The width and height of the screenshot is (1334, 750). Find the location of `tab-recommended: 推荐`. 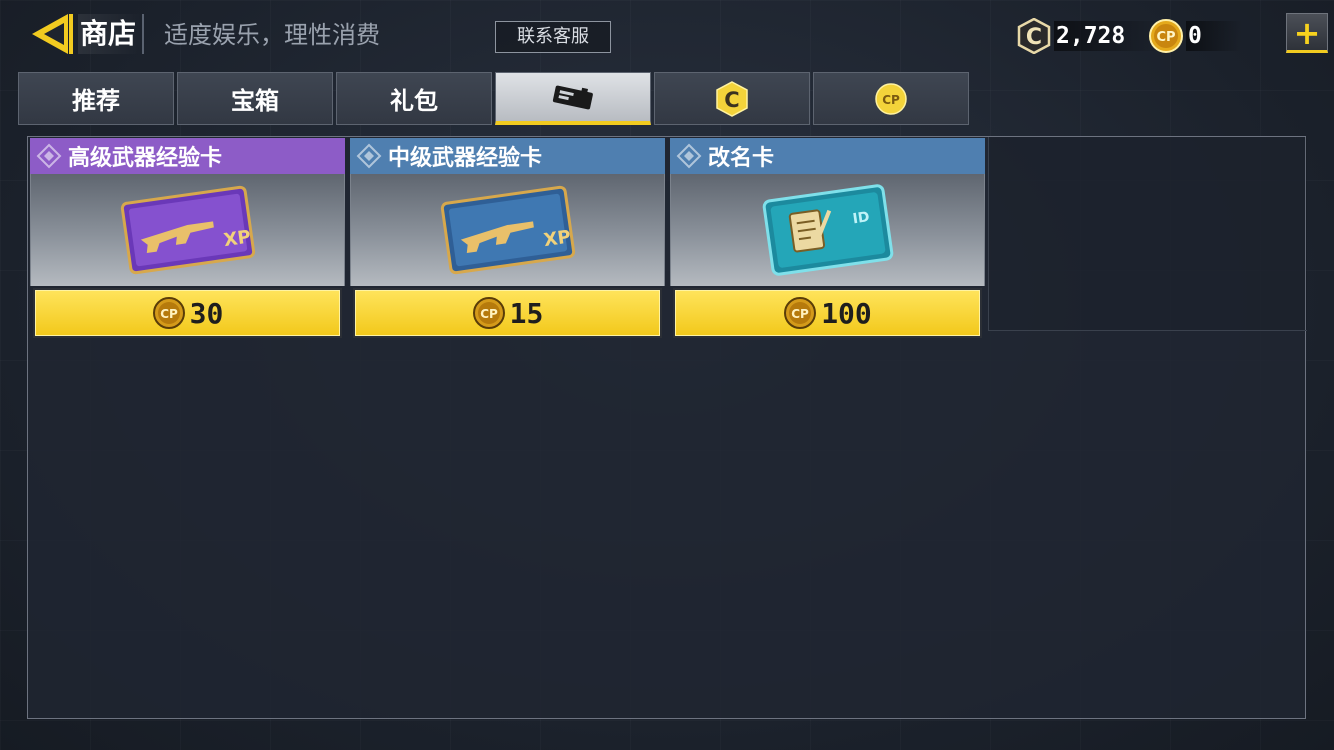

tab-recommended: 推荐 is located at coordinates (96, 98).